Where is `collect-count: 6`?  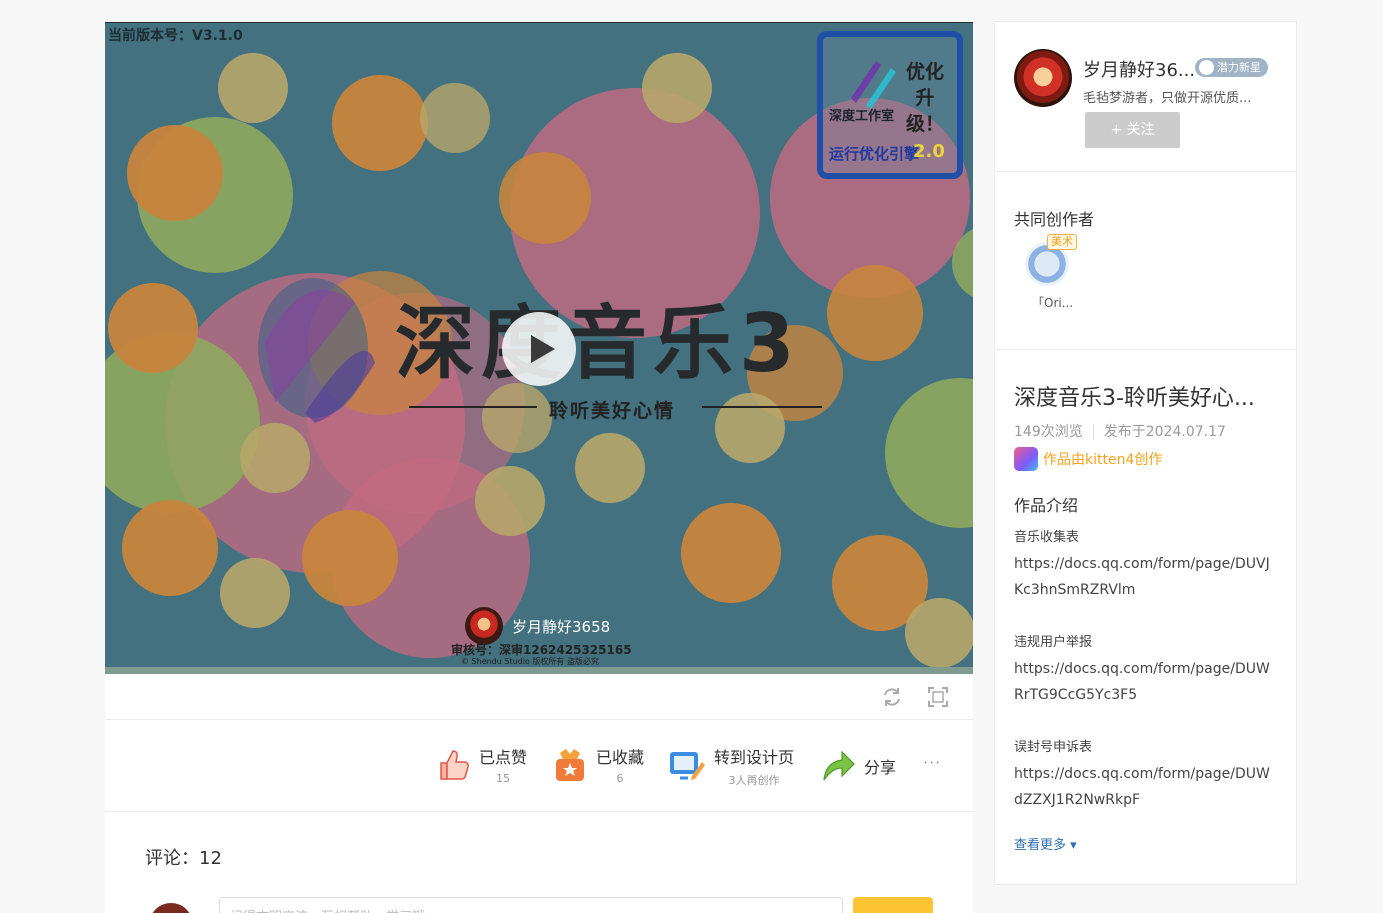 collect-count: 6 is located at coordinates (620, 778).